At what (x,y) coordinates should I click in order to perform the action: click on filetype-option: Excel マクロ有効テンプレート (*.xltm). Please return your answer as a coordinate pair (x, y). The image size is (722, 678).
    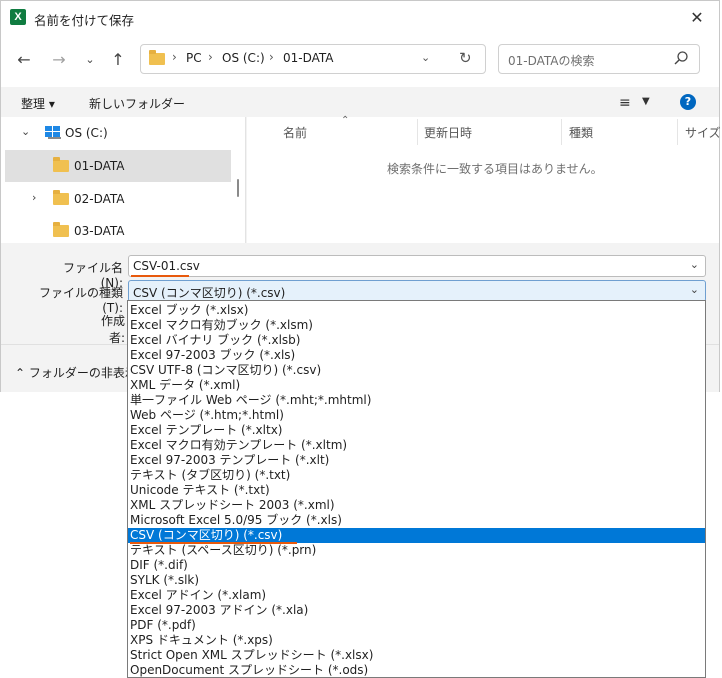
    Looking at the image, I should click on (416, 445).